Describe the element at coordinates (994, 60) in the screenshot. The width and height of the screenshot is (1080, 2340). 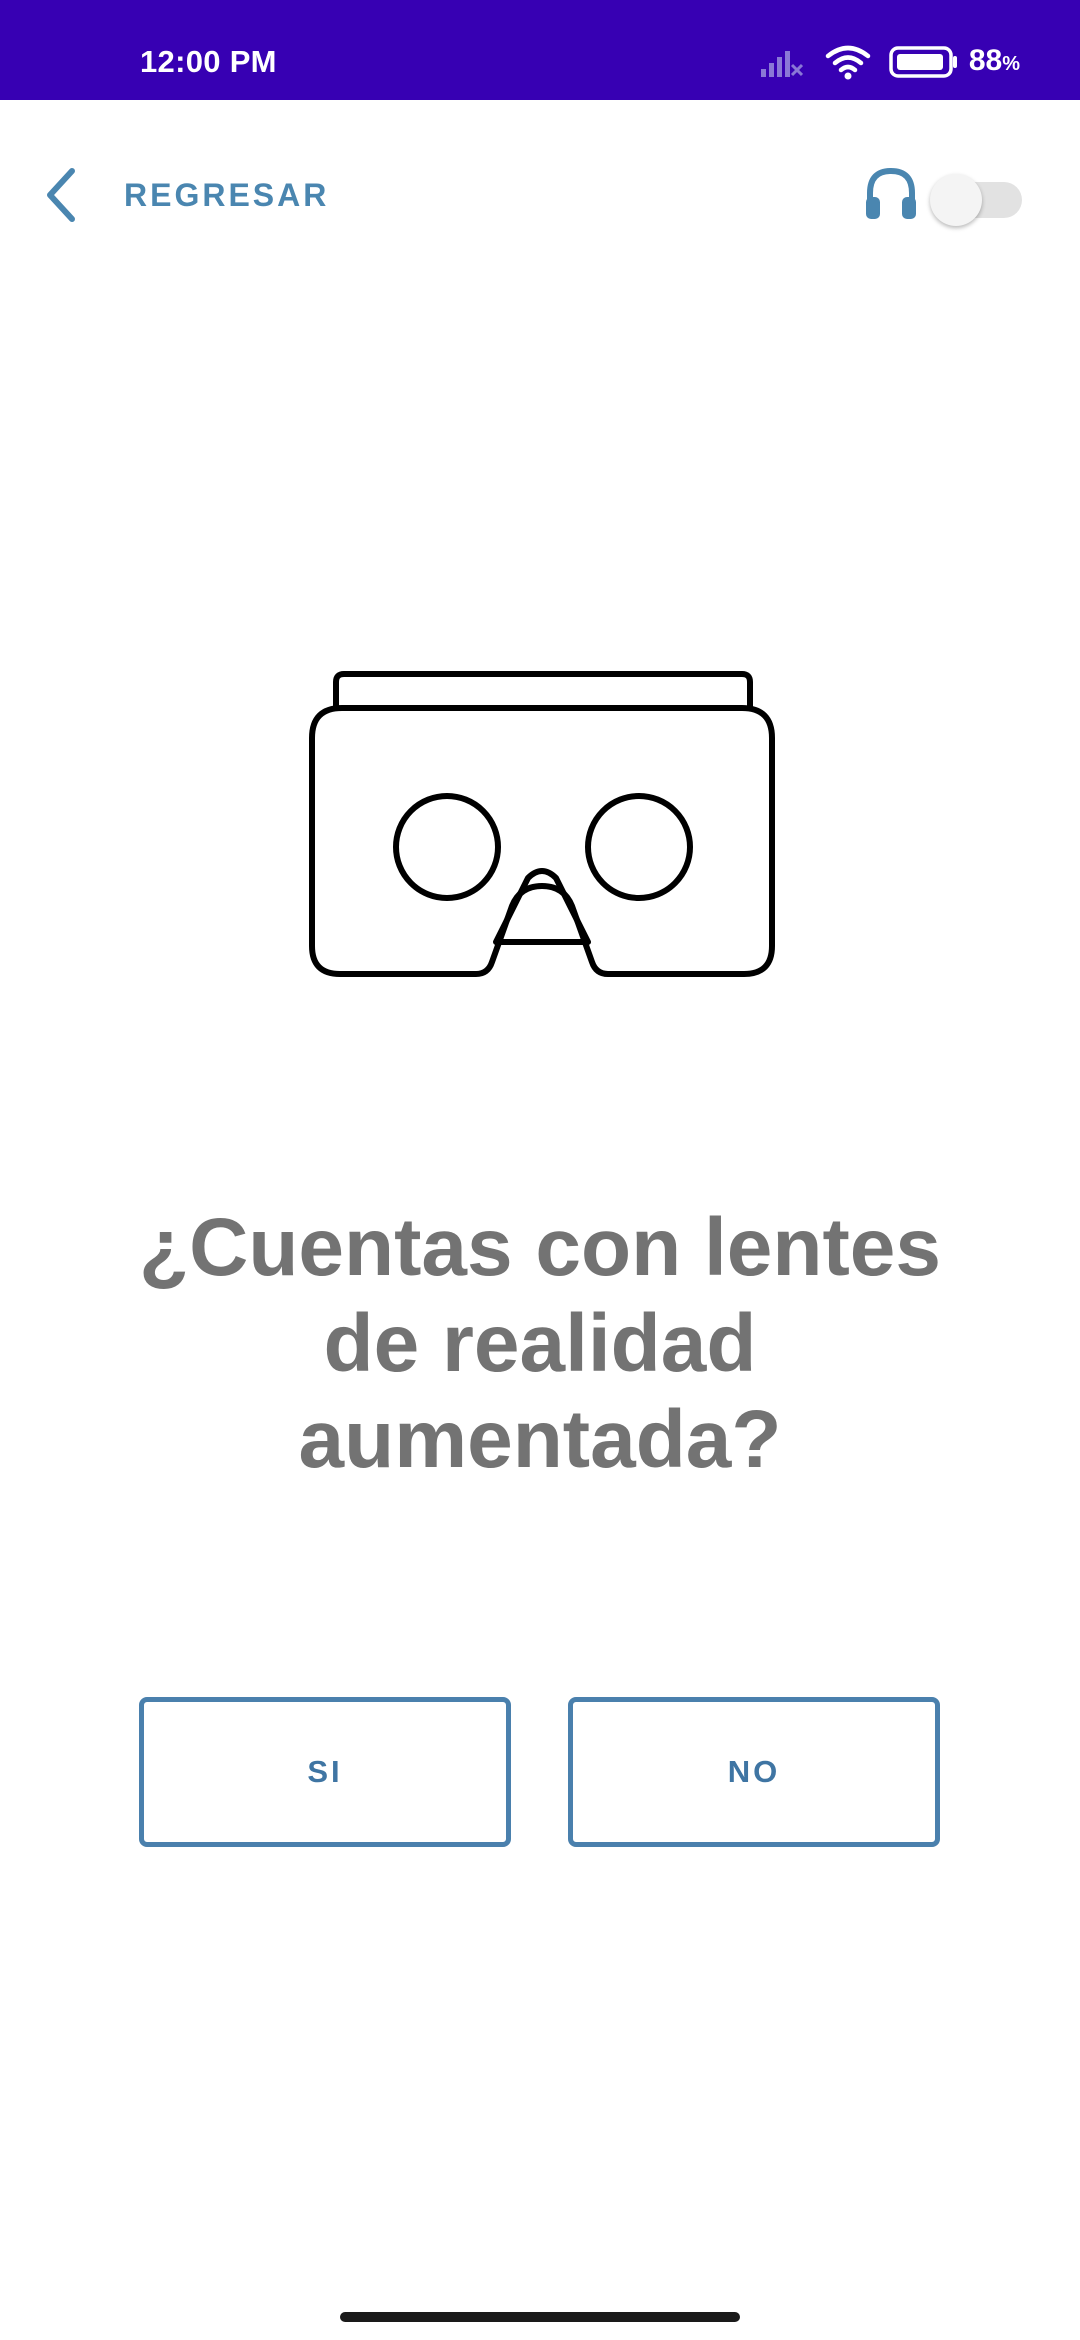
I see `battery-percent: 88%` at that location.